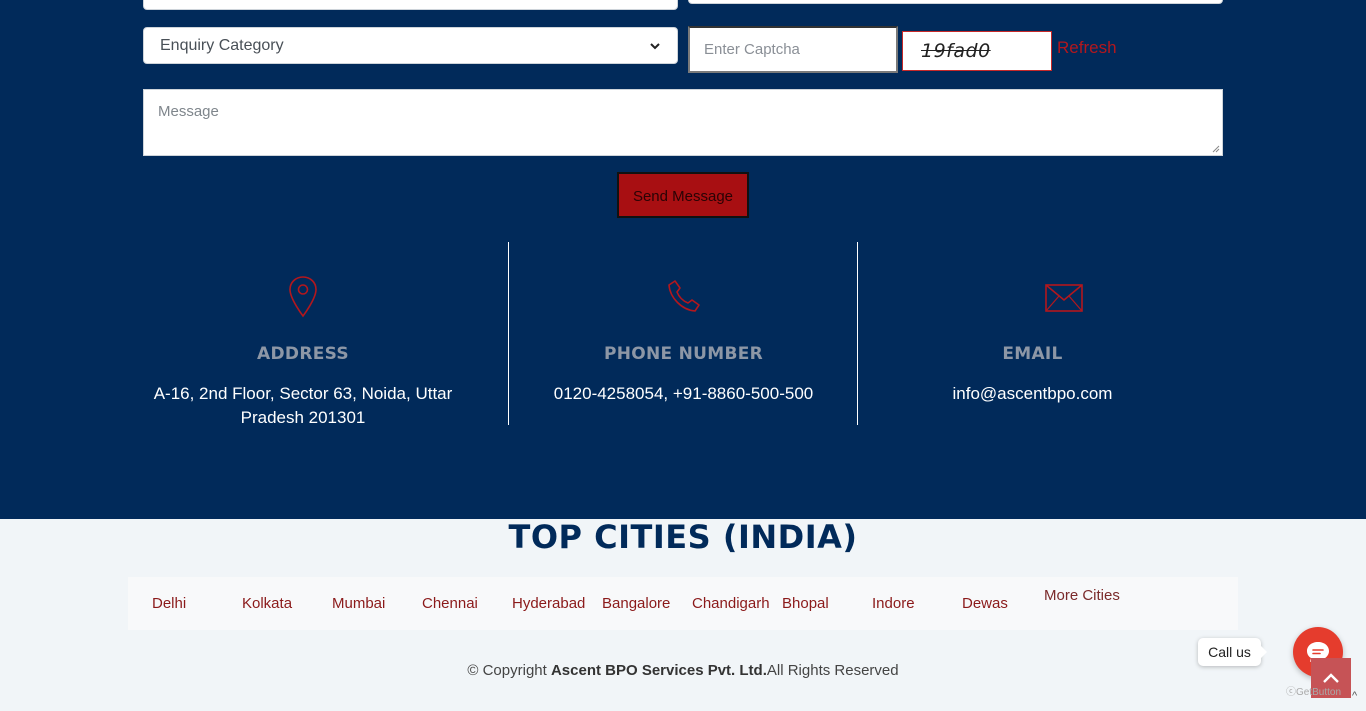 The image size is (1366, 711). Describe the element at coordinates (985, 603) in the screenshot. I see `city-link: Dewas` at that location.